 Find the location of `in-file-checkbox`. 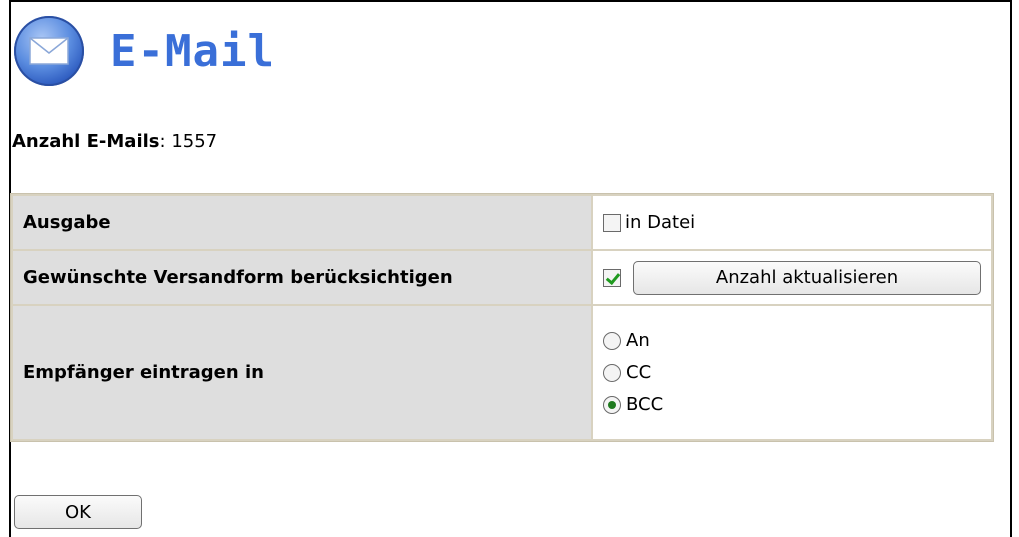

in-file-checkbox is located at coordinates (612, 222).